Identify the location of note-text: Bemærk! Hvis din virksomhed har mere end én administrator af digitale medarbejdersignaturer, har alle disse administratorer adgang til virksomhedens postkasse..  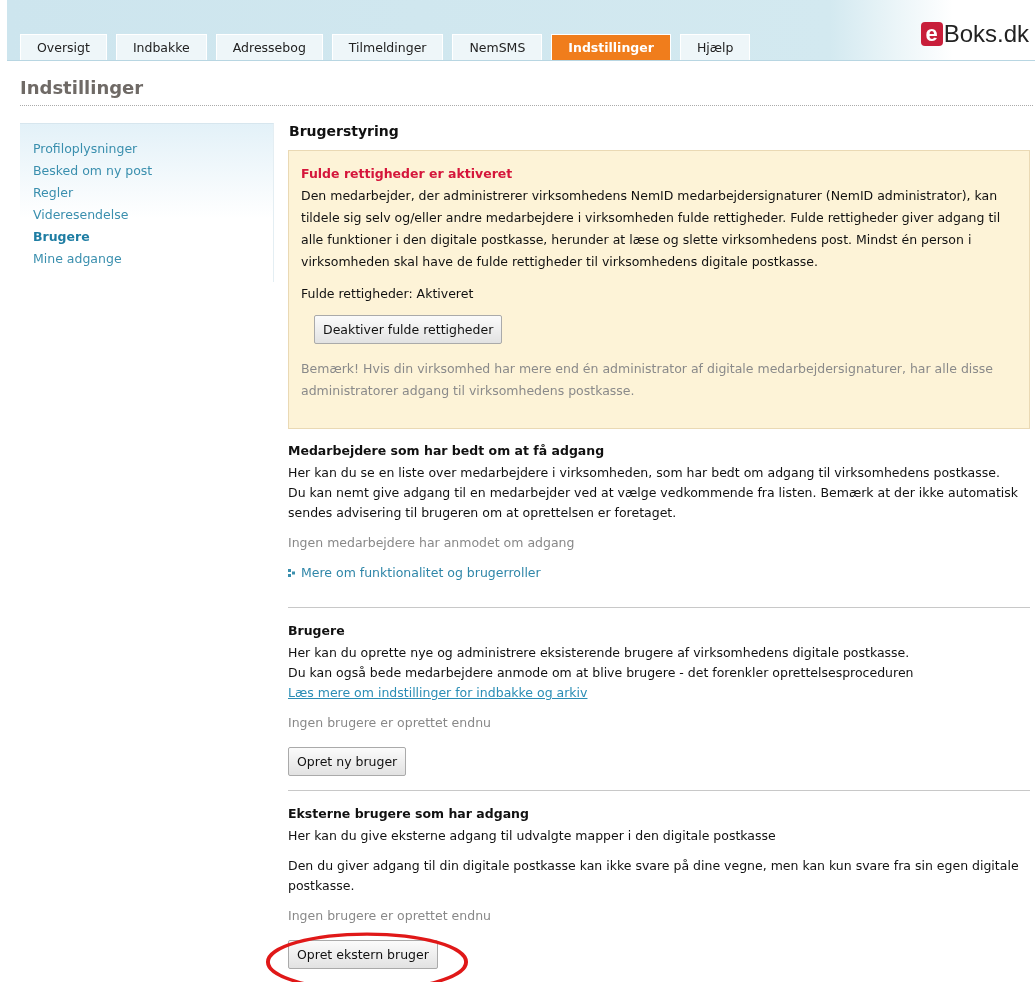
(648, 380).